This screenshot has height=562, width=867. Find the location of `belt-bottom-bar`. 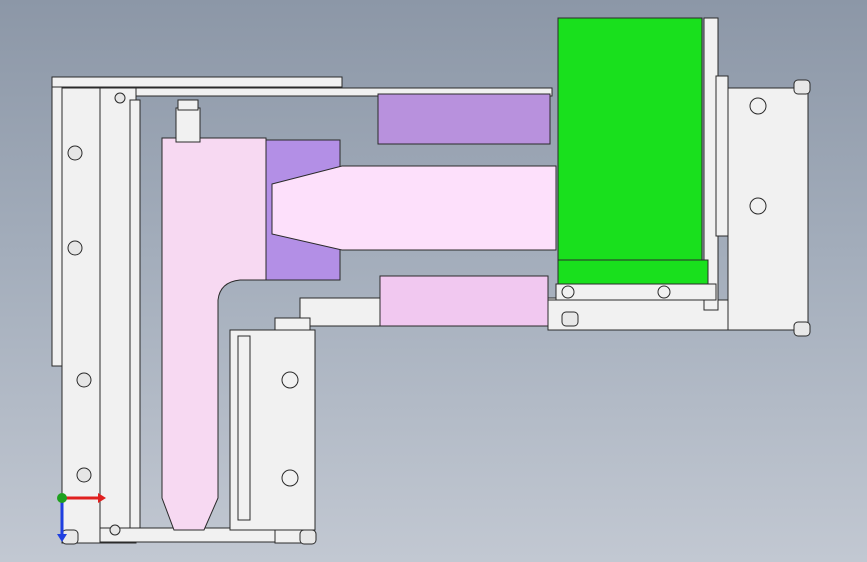

belt-bottom-bar is located at coordinates (636, 292).